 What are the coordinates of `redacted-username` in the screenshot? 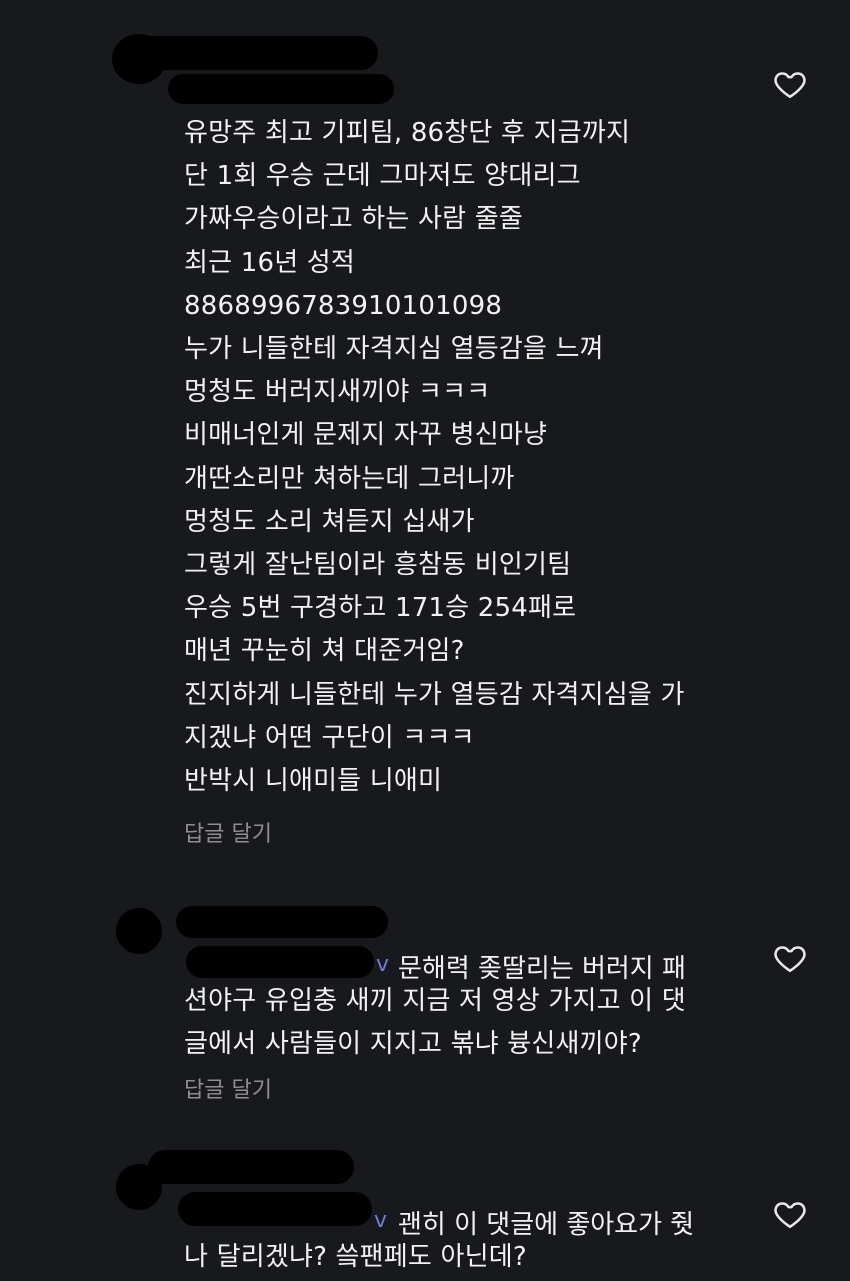 It's located at (251, 1167).